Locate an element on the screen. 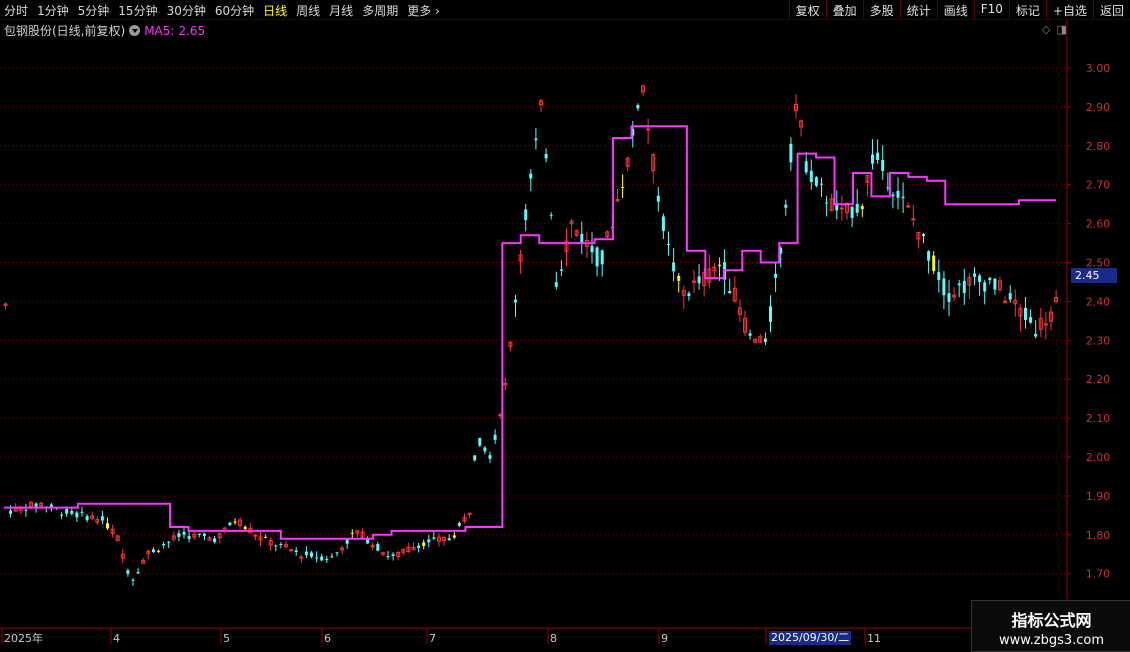 The height and width of the screenshot is (652, 1130). indicator-dropdown-icon is located at coordinates (135, 30).